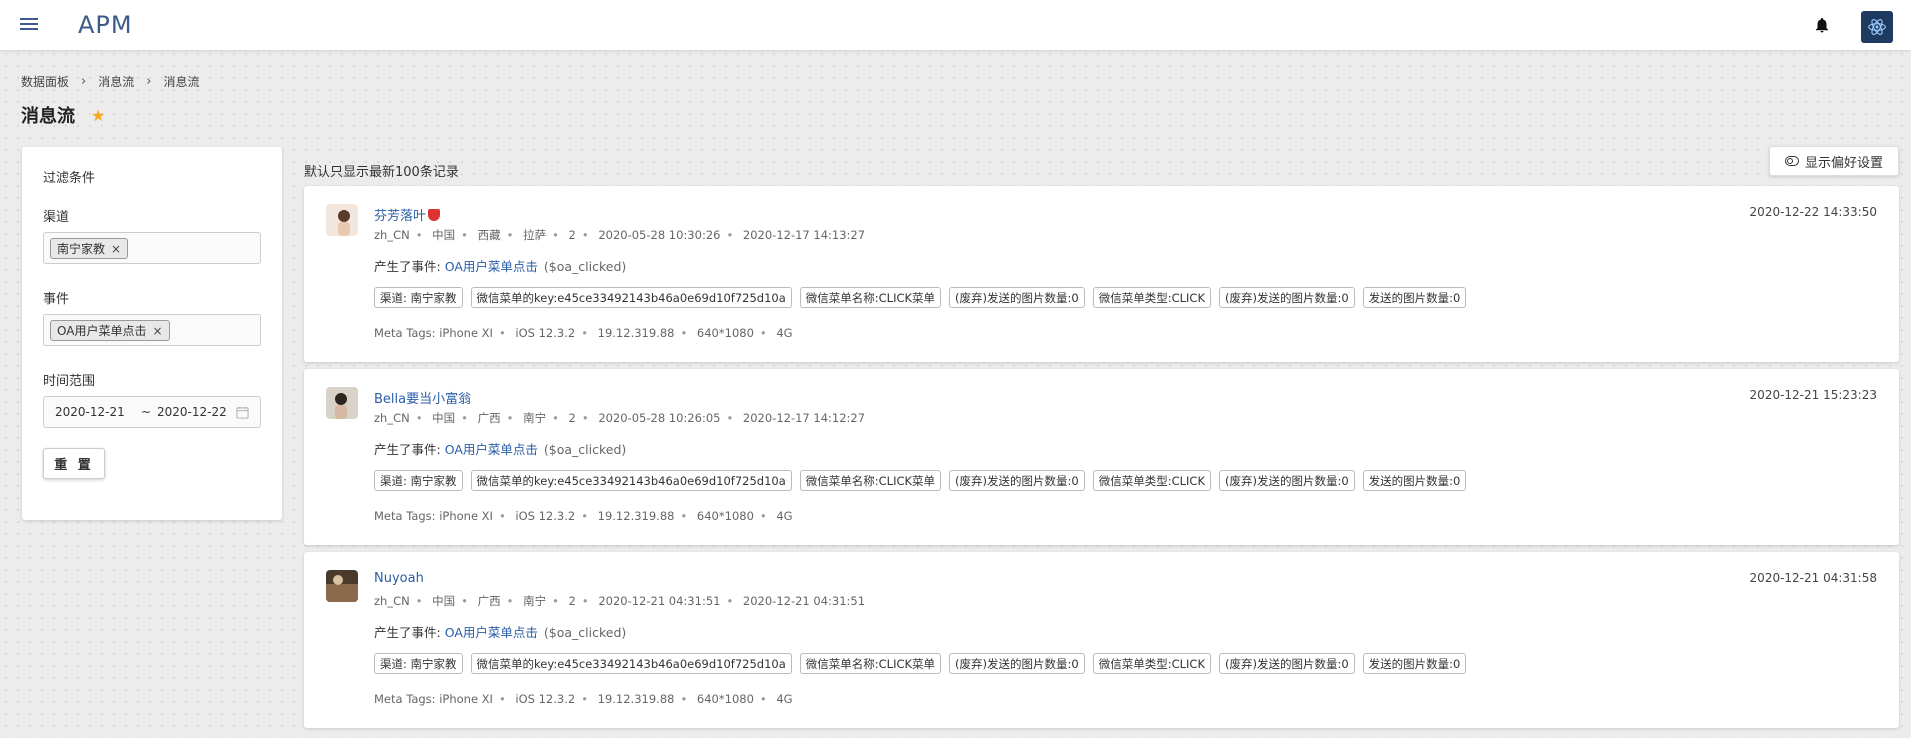 The width and height of the screenshot is (1911, 738). I want to click on channel-chip: 南宁家教 ×, so click(89, 248).